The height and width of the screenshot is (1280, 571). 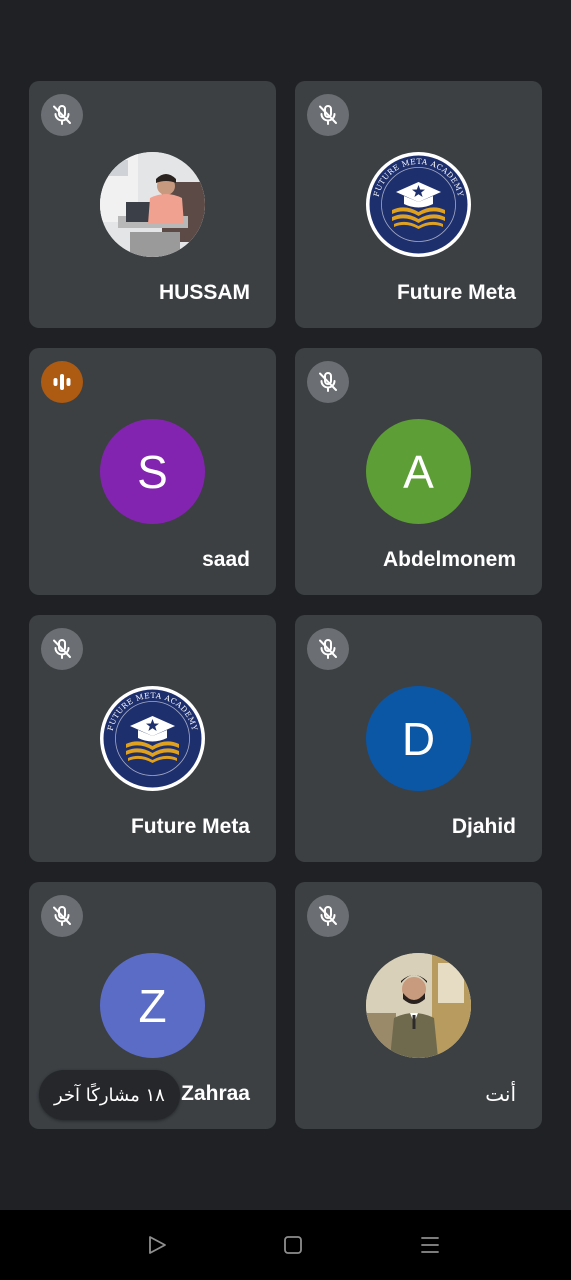 I want to click on participant-tile-hussam: HUSSAM, so click(x=152, y=204).